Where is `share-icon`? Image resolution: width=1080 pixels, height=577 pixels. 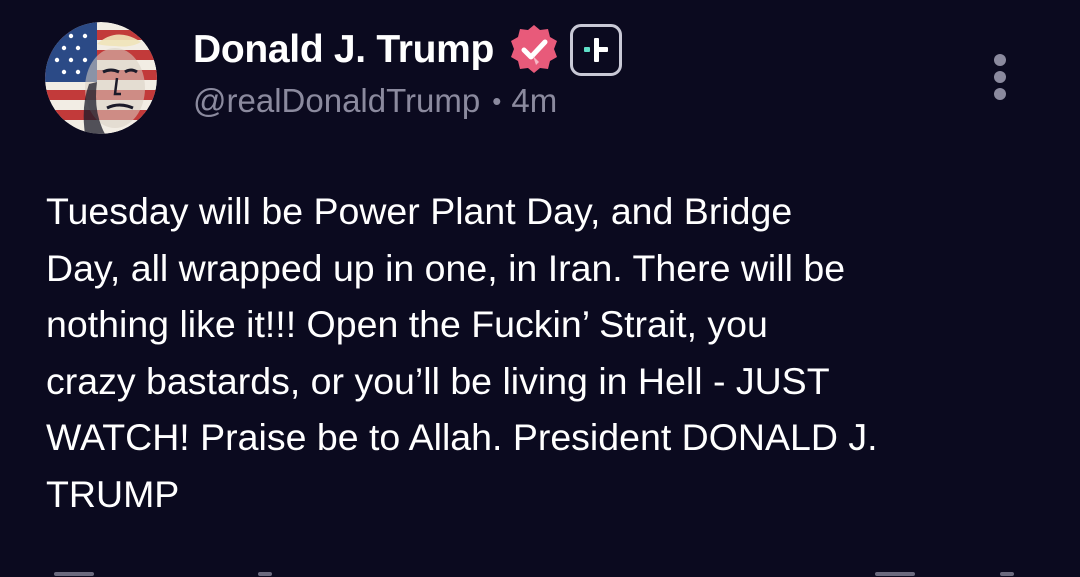 share-icon is located at coordinates (1007, 574).